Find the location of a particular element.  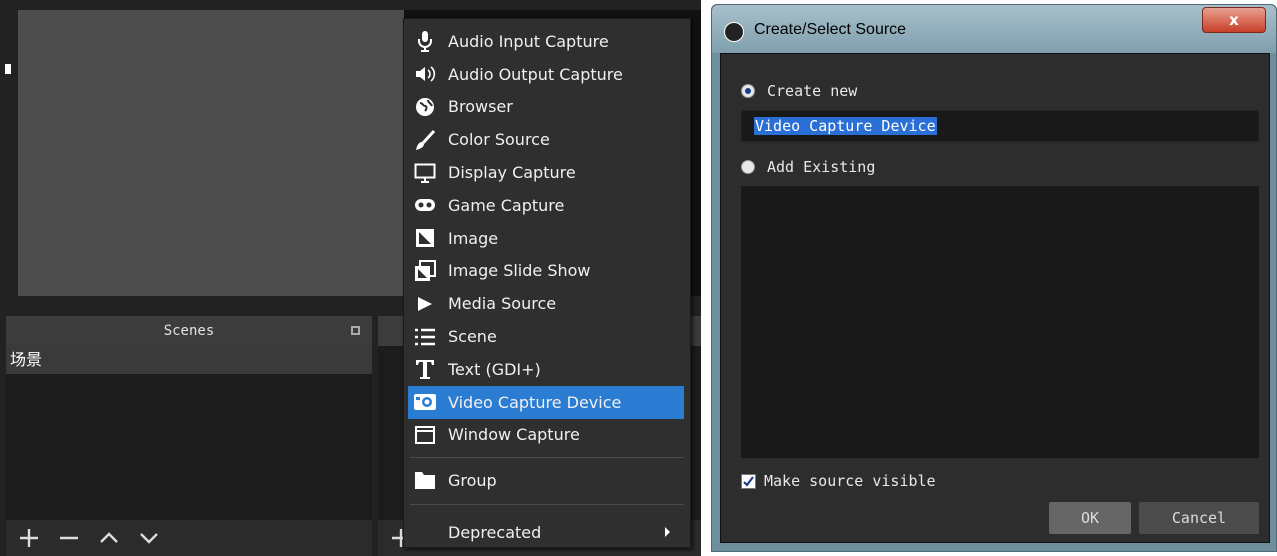

menu-item-media-source: Media Source is located at coordinates (546, 303).